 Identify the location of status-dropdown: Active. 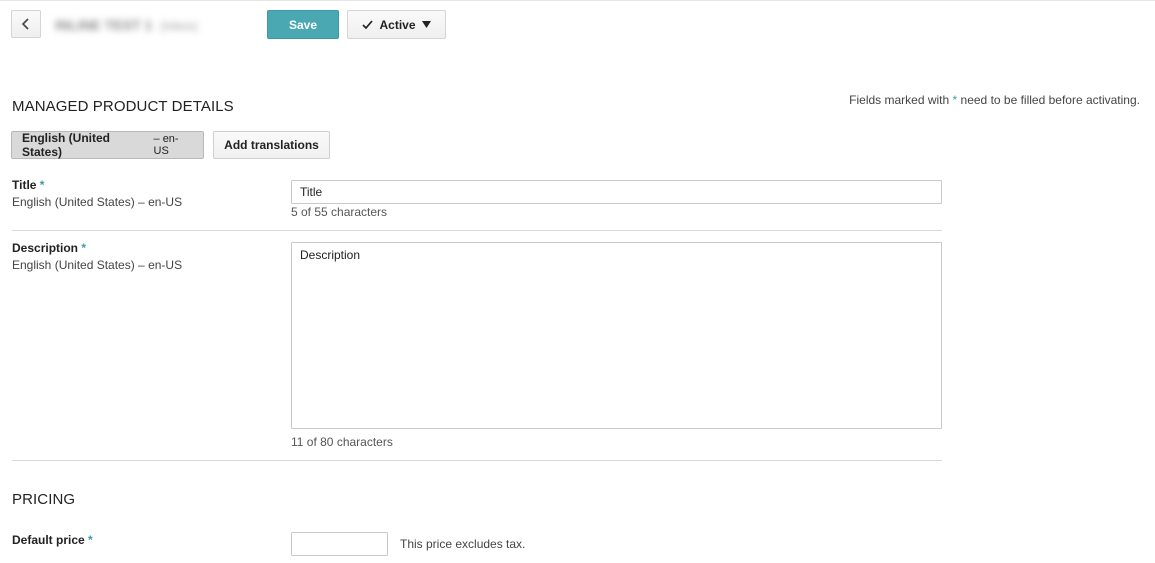
(396, 24).